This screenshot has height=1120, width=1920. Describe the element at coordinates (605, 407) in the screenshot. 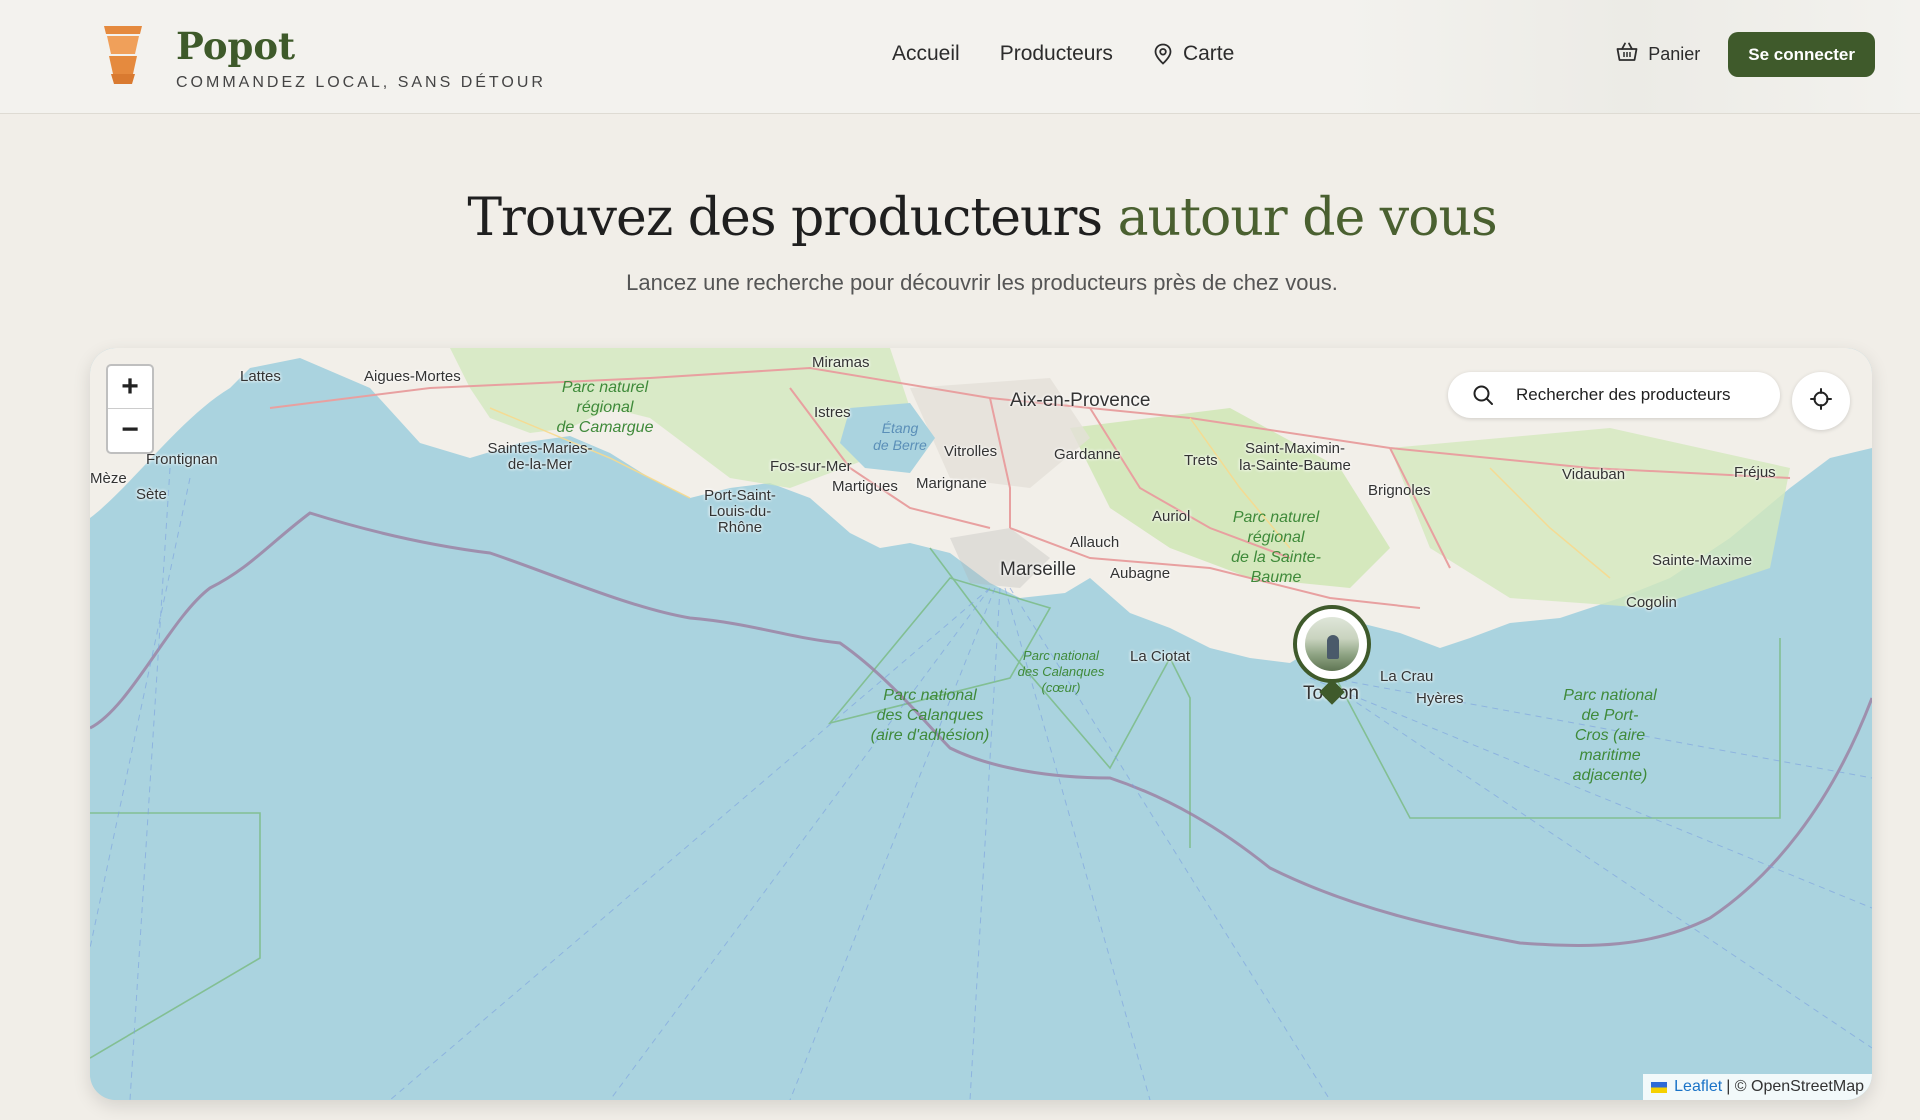

I see `map-label-park: Parc naturel régional de Camargue` at that location.